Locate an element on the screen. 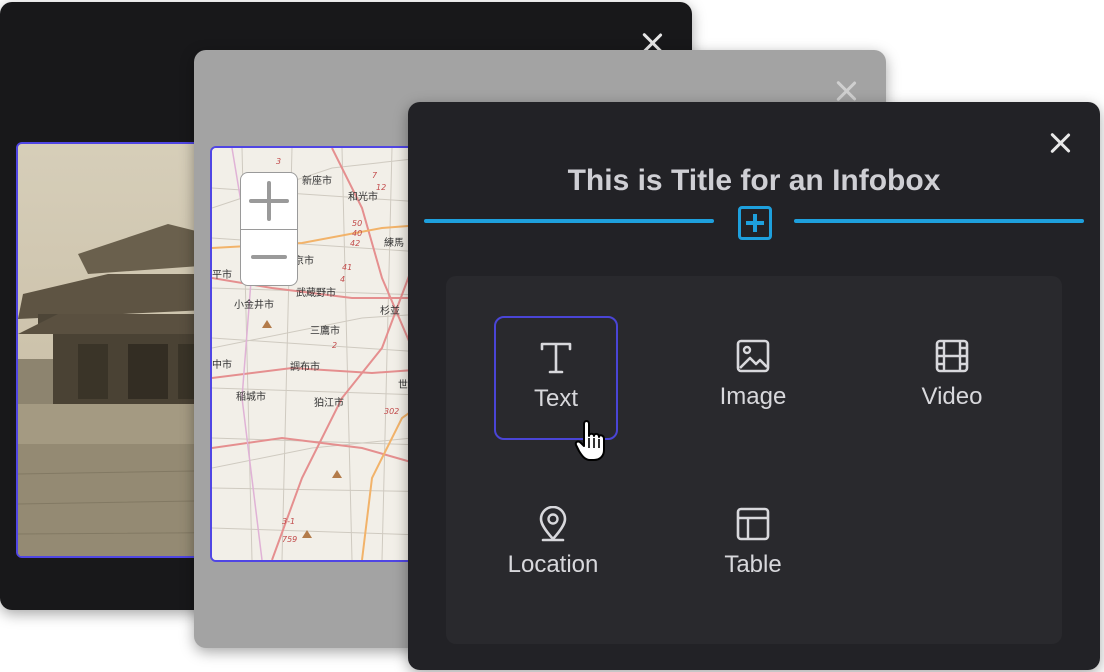 The image size is (1104, 672). map-route-number: 302 is located at coordinates (391, 411).